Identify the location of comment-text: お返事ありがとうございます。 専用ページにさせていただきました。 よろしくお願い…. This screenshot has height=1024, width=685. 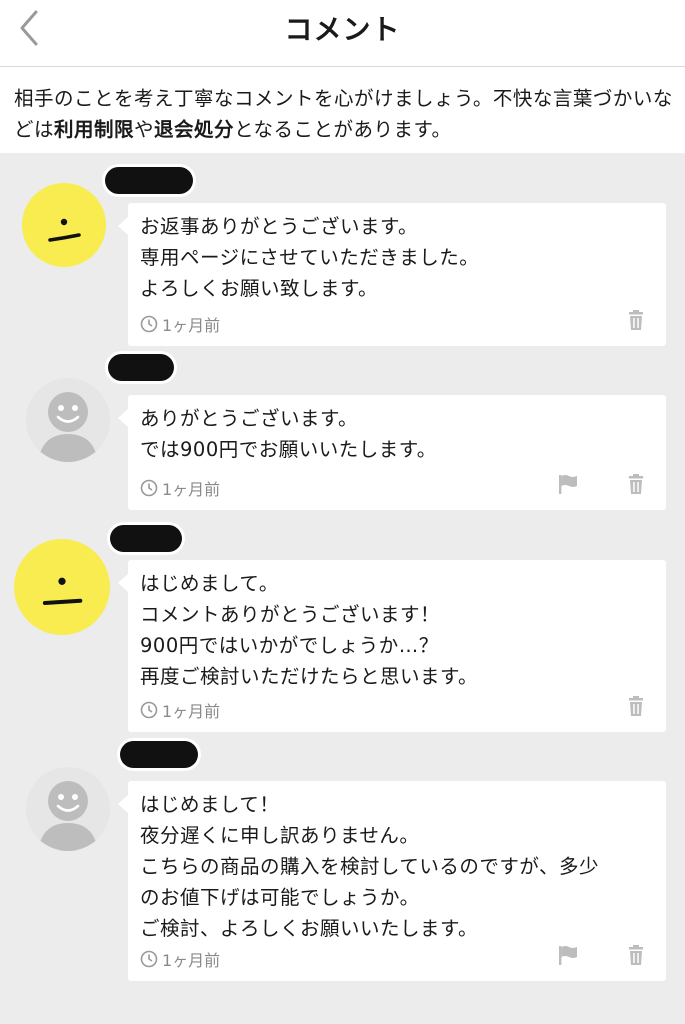
(310, 257).